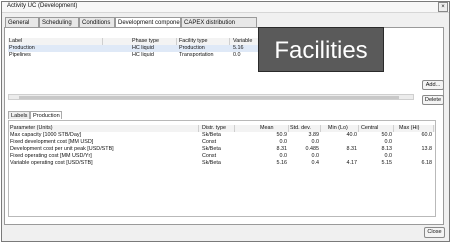 Image resolution: width=452 pixels, height=244 pixels. I want to click on col-label: Label, so click(55, 41).